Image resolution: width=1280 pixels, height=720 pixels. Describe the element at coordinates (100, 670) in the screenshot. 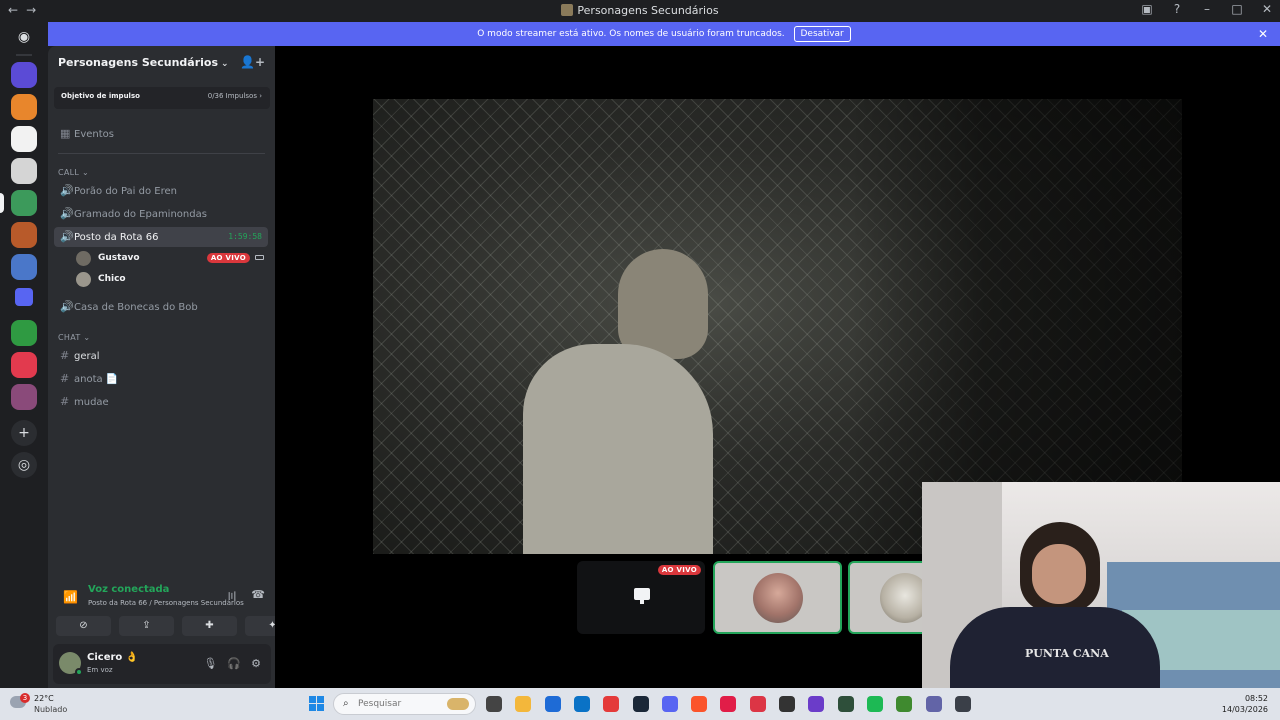

I see `user-status: Em voz` at that location.